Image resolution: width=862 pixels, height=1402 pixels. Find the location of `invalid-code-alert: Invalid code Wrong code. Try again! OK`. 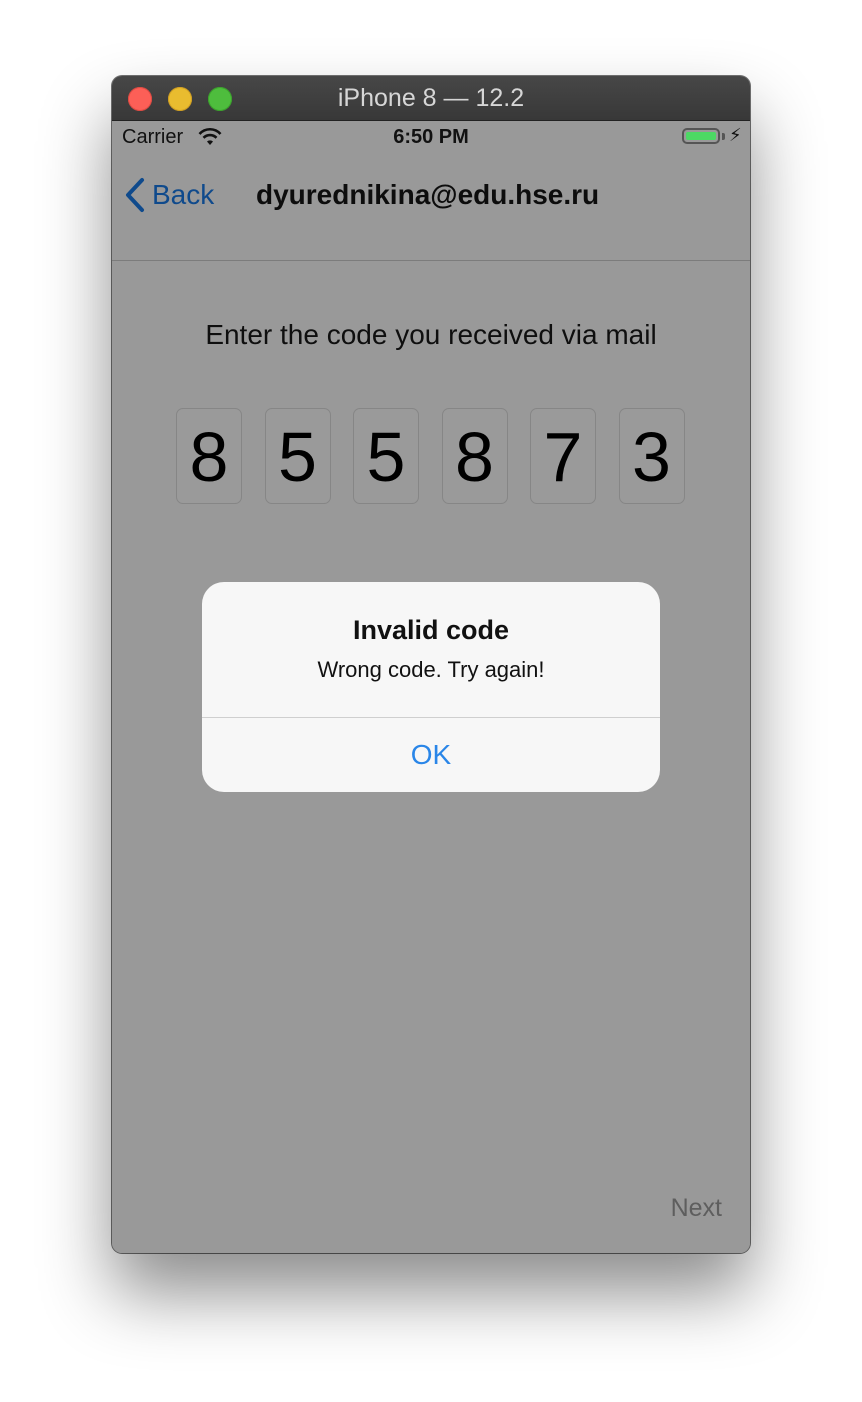

invalid-code-alert: Invalid code Wrong code. Try again! OK is located at coordinates (431, 687).